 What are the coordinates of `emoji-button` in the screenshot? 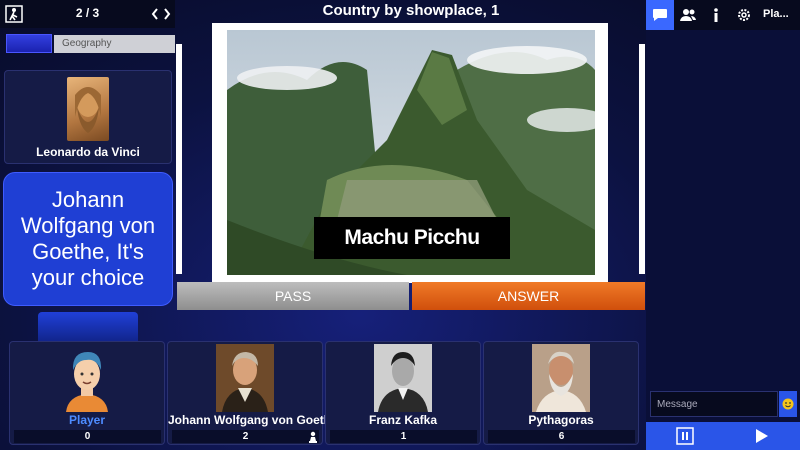 It's located at (788, 404).